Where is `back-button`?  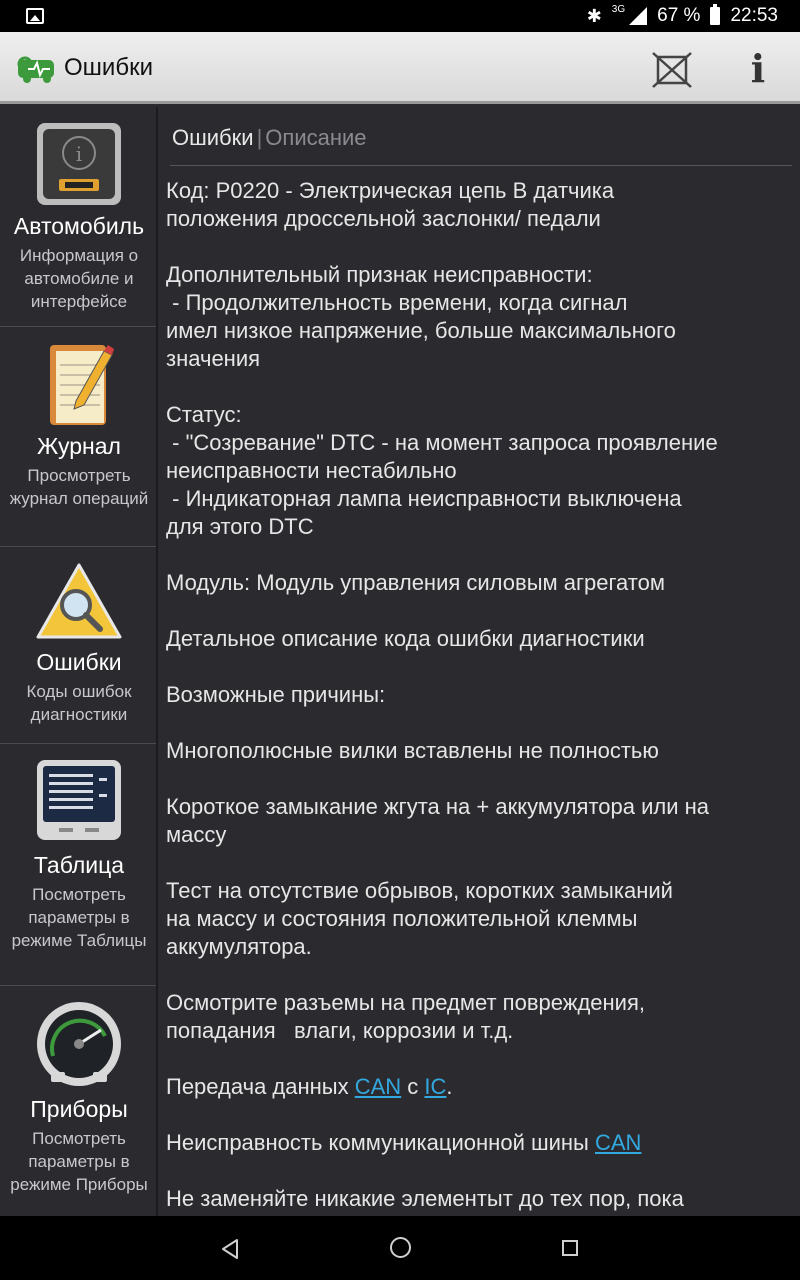 back-button is located at coordinates (230, 1249).